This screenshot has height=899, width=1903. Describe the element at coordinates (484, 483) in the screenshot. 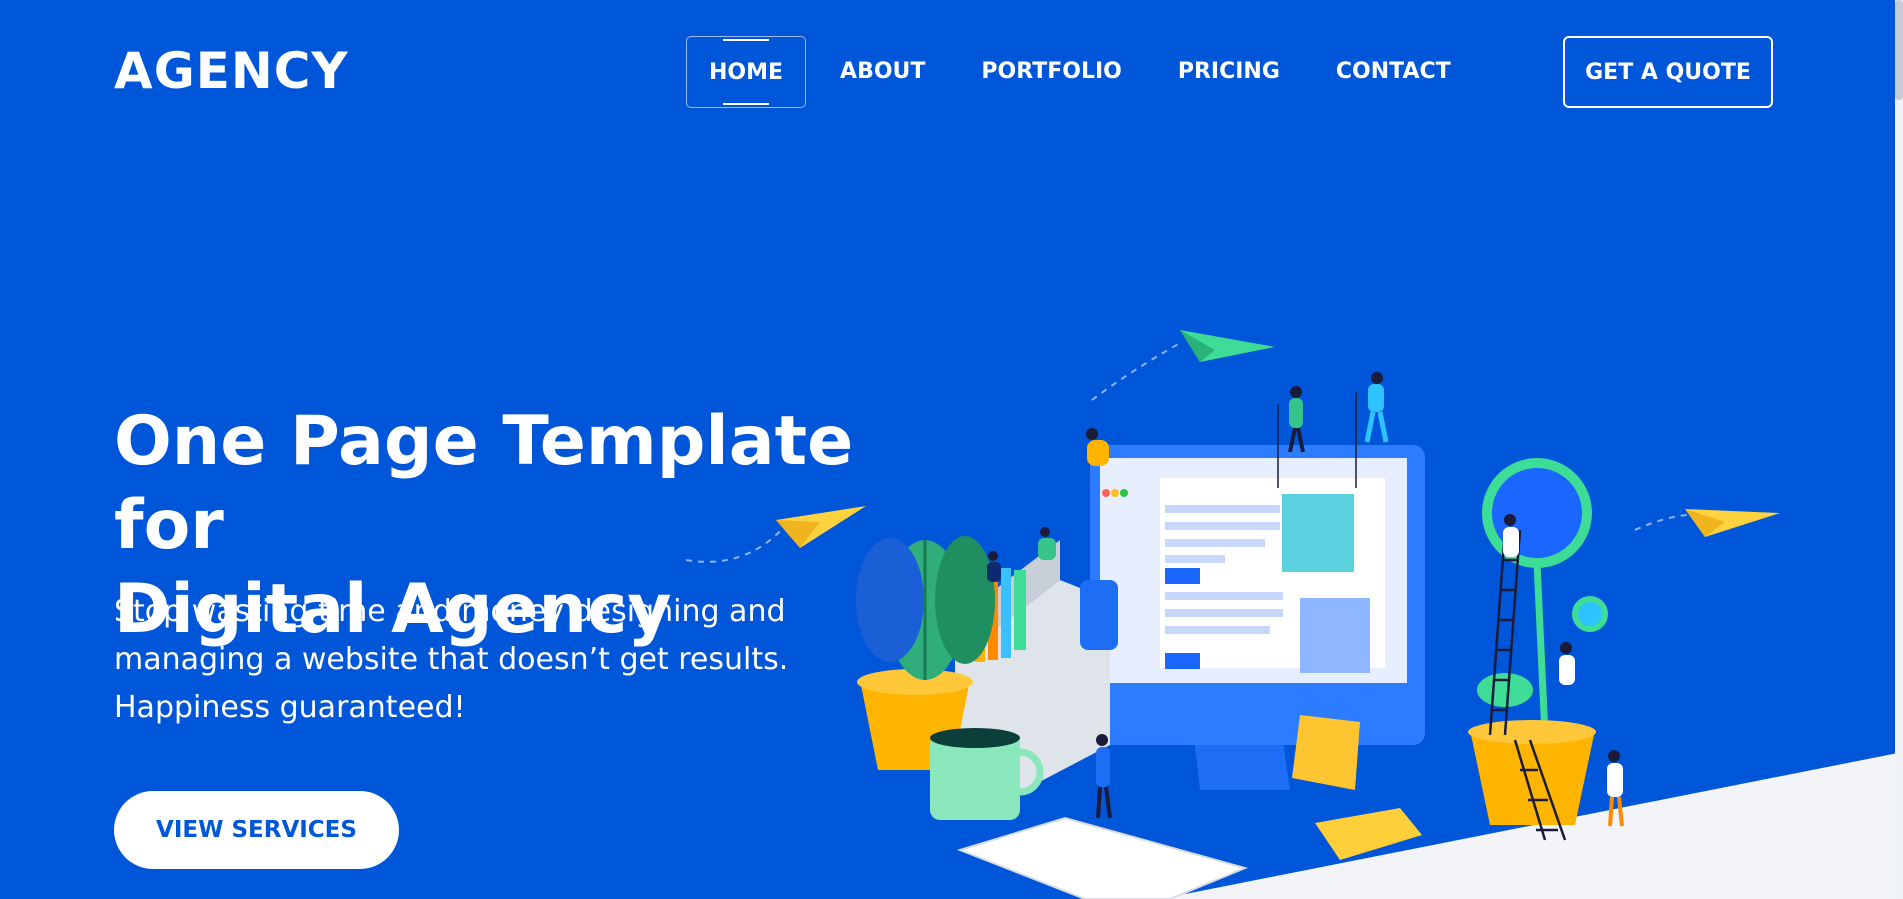

I see `hero-title-line1: One Page Template for` at that location.